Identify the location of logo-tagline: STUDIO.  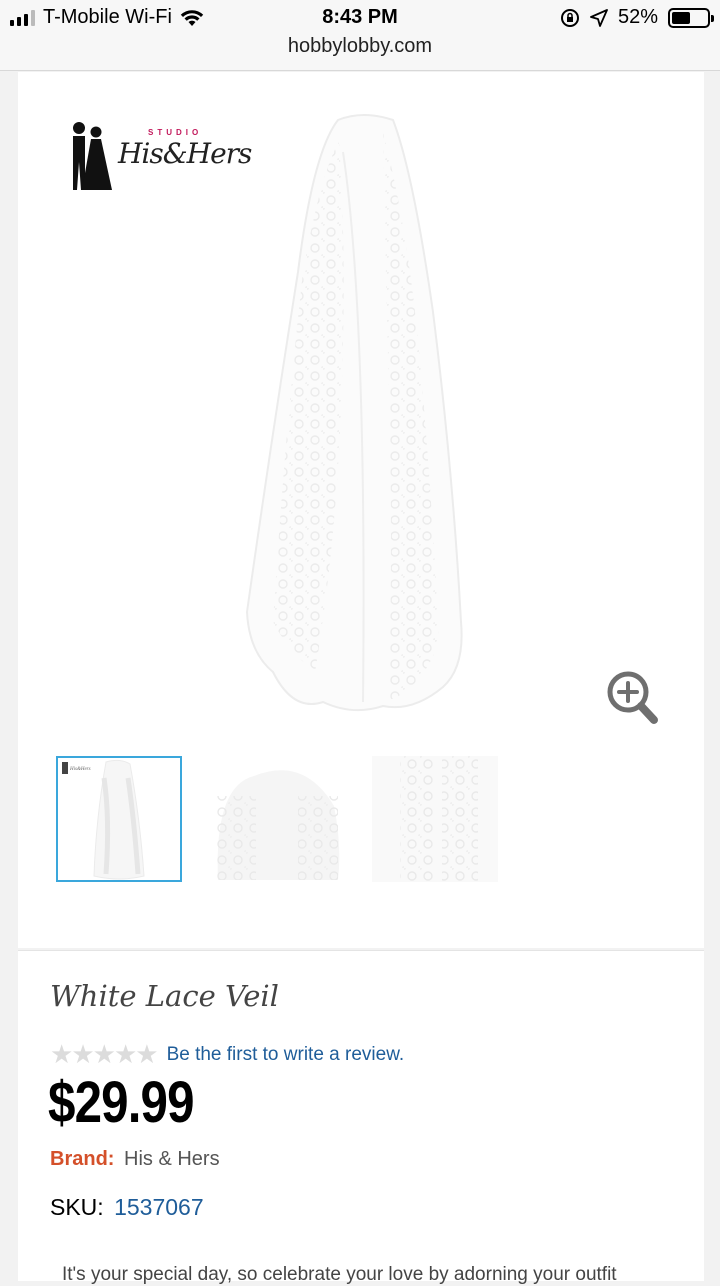
(175, 132).